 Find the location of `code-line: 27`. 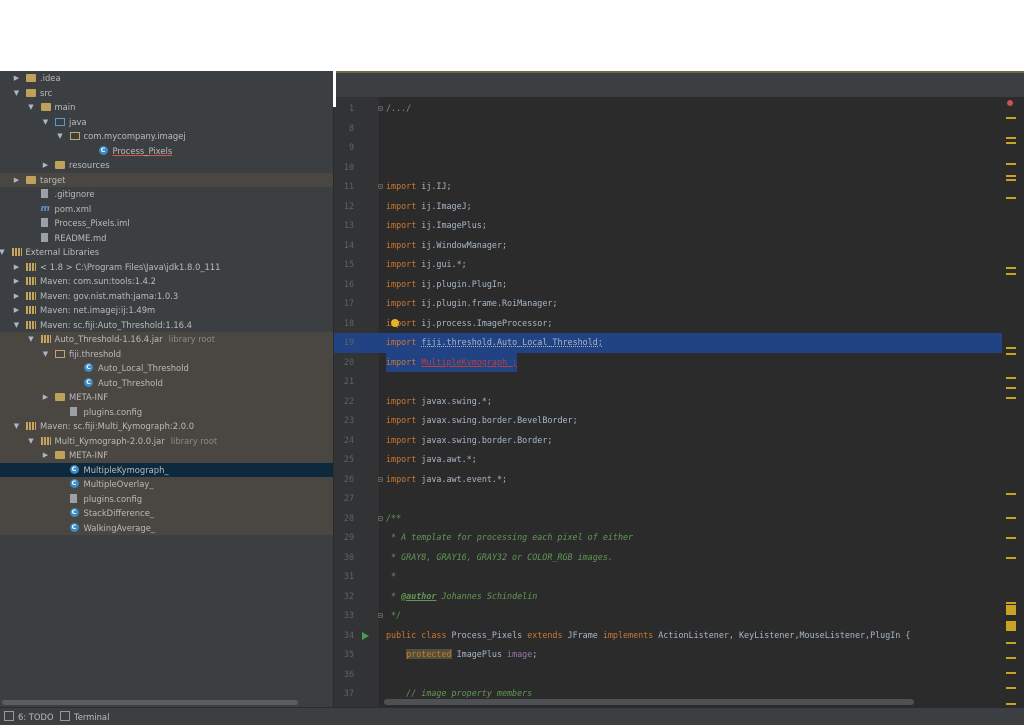

code-line: 27 is located at coordinates (679, 499).